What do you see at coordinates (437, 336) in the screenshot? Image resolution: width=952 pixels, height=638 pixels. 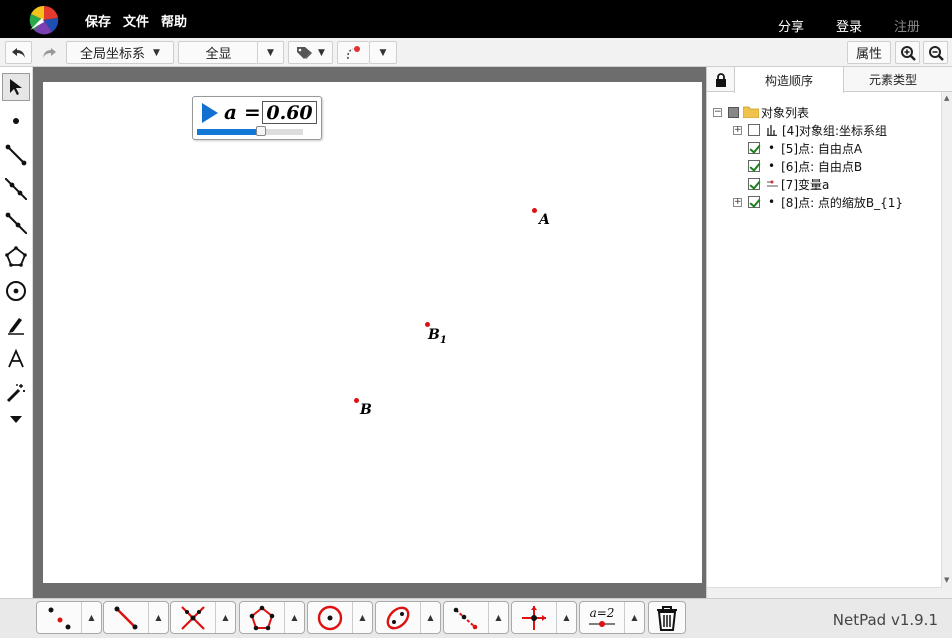 I see `point-b1-label: B1` at bounding box center [437, 336].